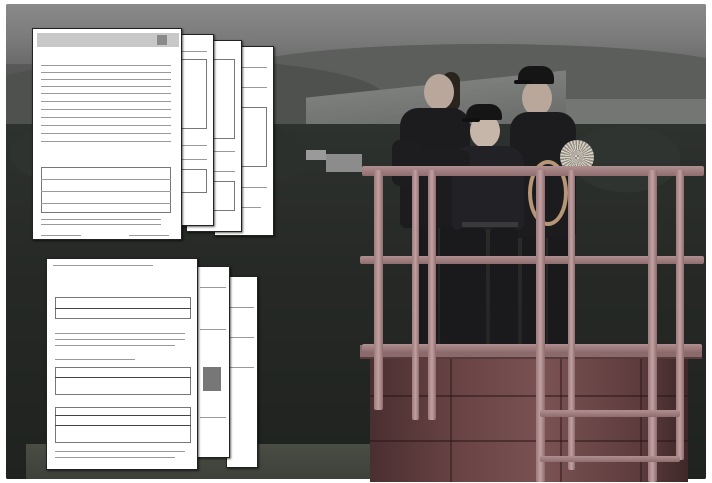 This screenshot has width=712, height=483. Describe the element at coordinates (490, 224) in the screenshot. I see `tool-belt` at that location.